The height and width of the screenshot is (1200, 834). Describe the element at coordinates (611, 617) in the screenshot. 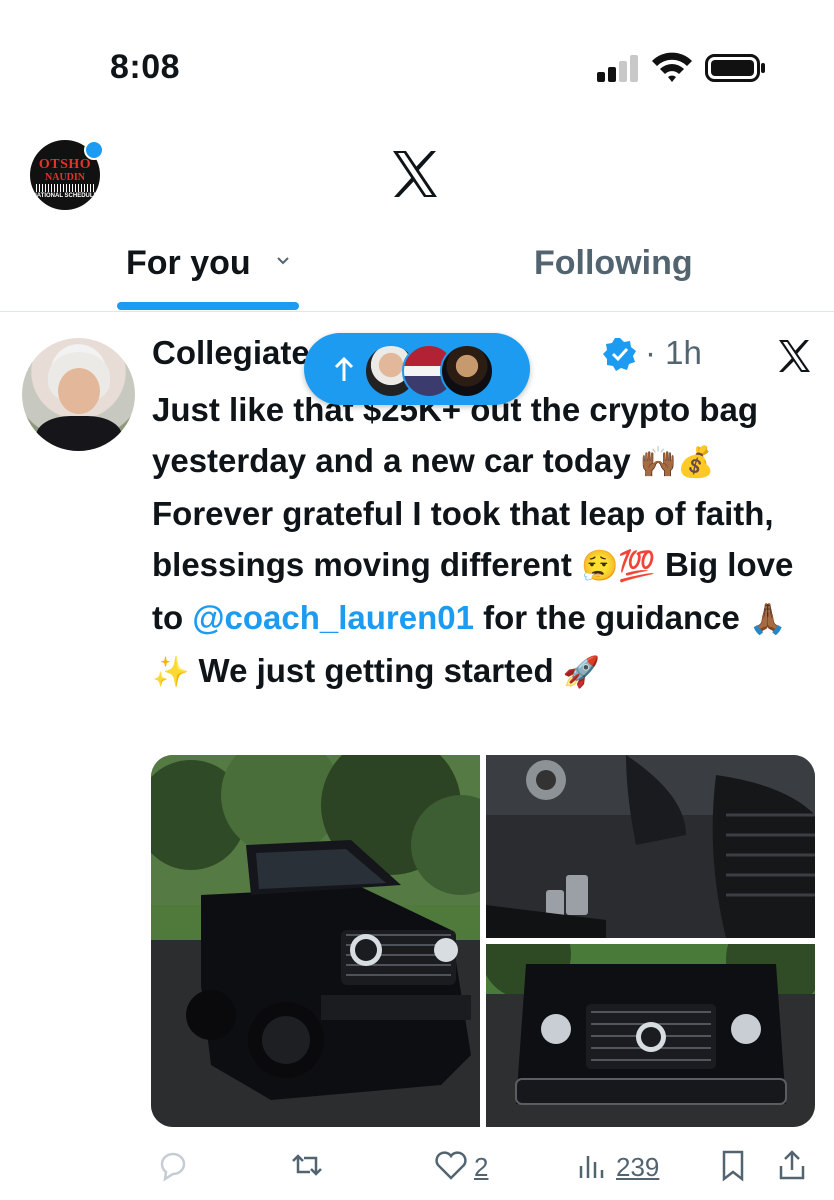

I see `post-text-part: for the guidance` at that location.